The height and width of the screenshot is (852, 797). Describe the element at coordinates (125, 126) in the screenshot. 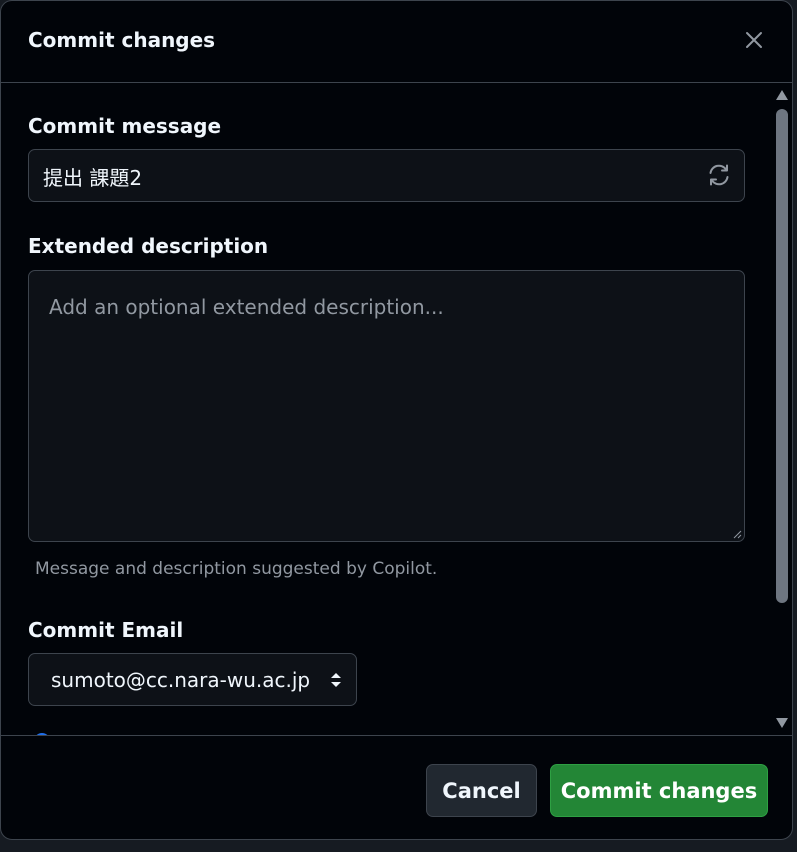

I see `commit-message-label: Commit message` at that location.